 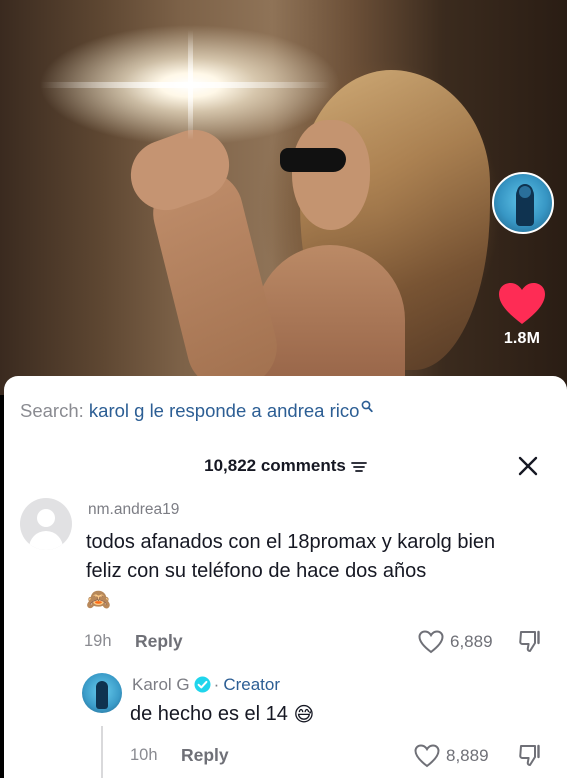 I want to click on reply-body: de hecho es el 14, so click(x=209, y=713).